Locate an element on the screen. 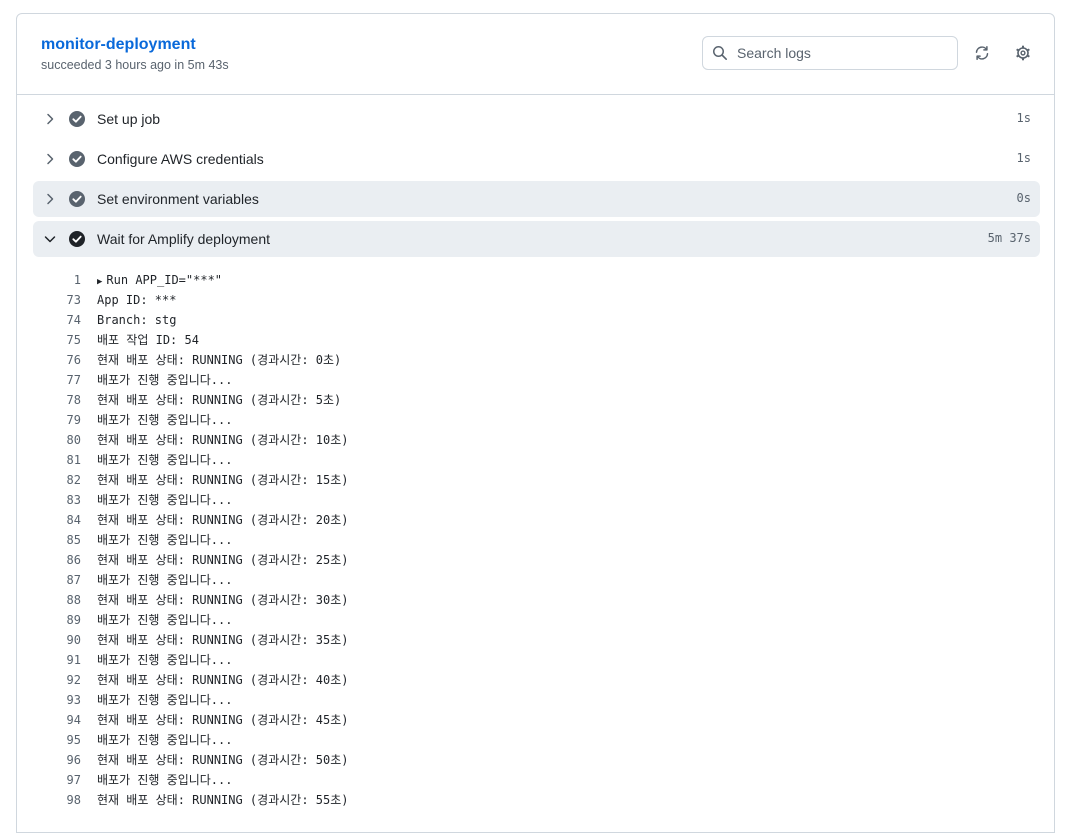 The width and height of the screenshot is (1071, 833). log-line: 82 현재 배포 상태: RUNNING (경과시간: 15초) is located at coordinates (536, 480).